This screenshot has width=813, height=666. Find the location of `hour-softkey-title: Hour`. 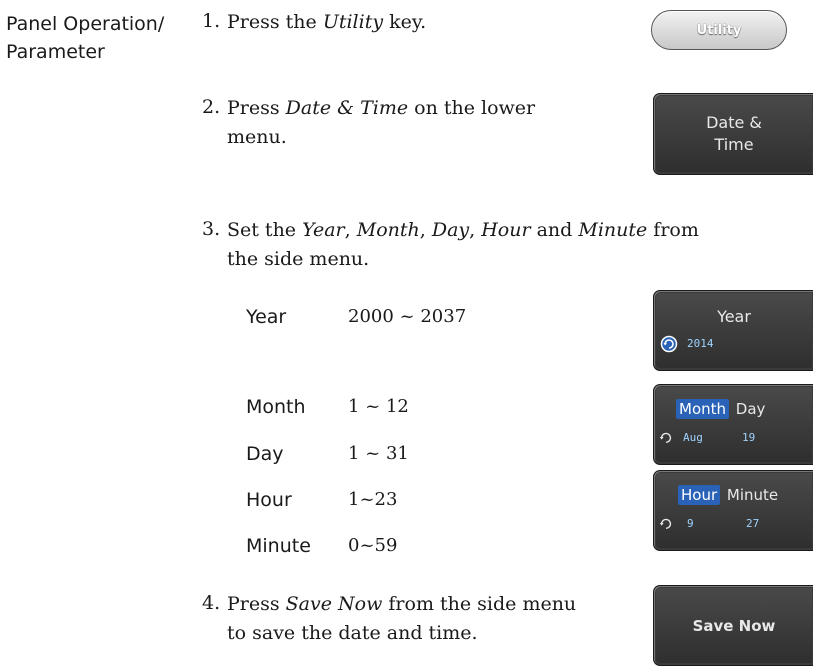

hour-softkey-title: Hour is located at coordinates (699, 495).